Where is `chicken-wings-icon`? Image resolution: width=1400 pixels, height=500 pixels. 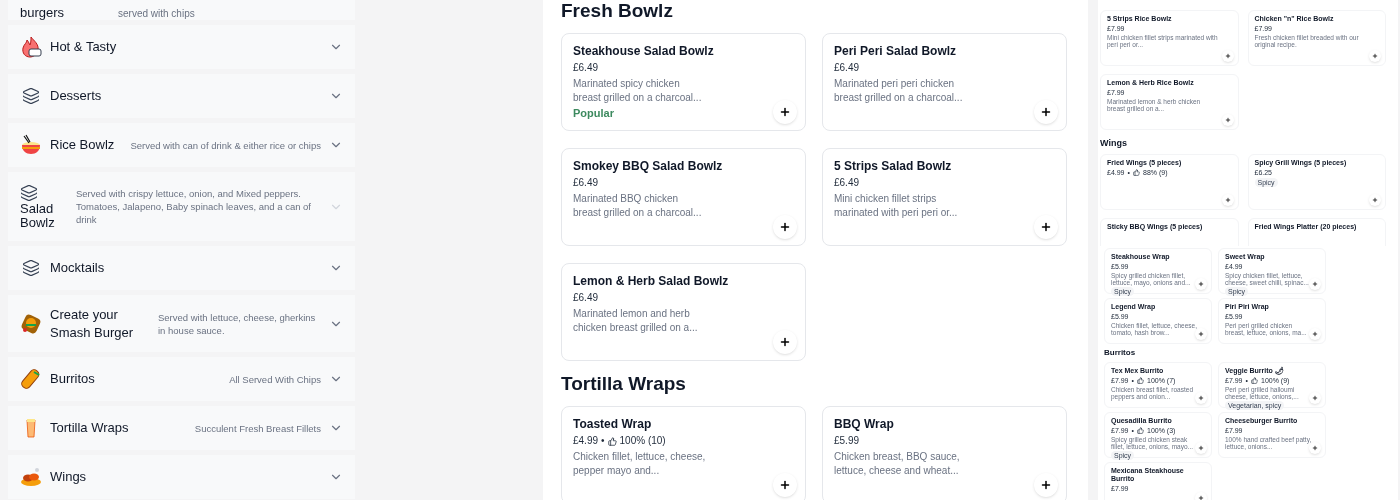 chicken-wings-icon is located at coordinates (31, 477).